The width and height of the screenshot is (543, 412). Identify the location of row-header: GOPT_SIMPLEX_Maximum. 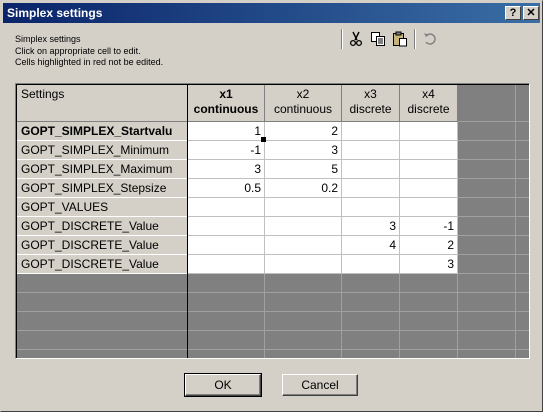
(102, 169).